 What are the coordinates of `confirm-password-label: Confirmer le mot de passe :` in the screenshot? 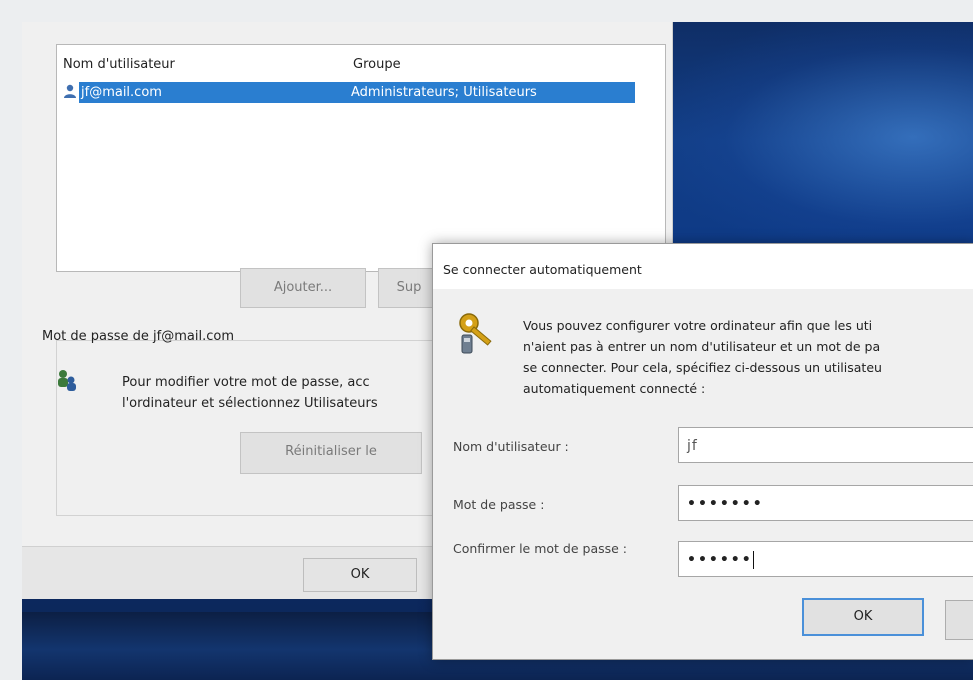 It's located at (540, 548).